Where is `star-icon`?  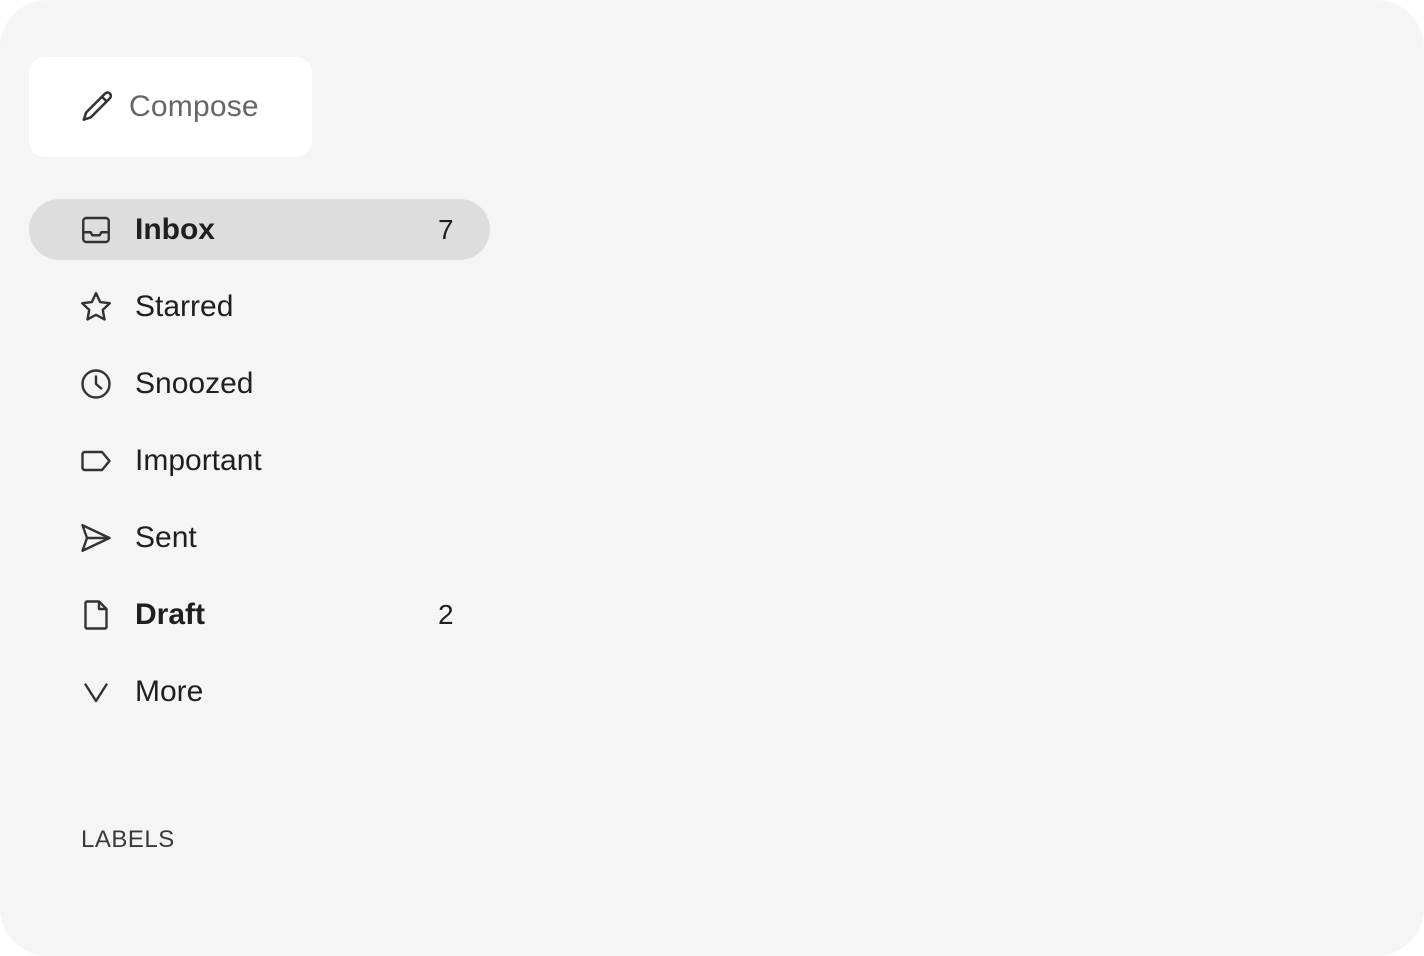
star-icon is located at coordinates (96, 307).